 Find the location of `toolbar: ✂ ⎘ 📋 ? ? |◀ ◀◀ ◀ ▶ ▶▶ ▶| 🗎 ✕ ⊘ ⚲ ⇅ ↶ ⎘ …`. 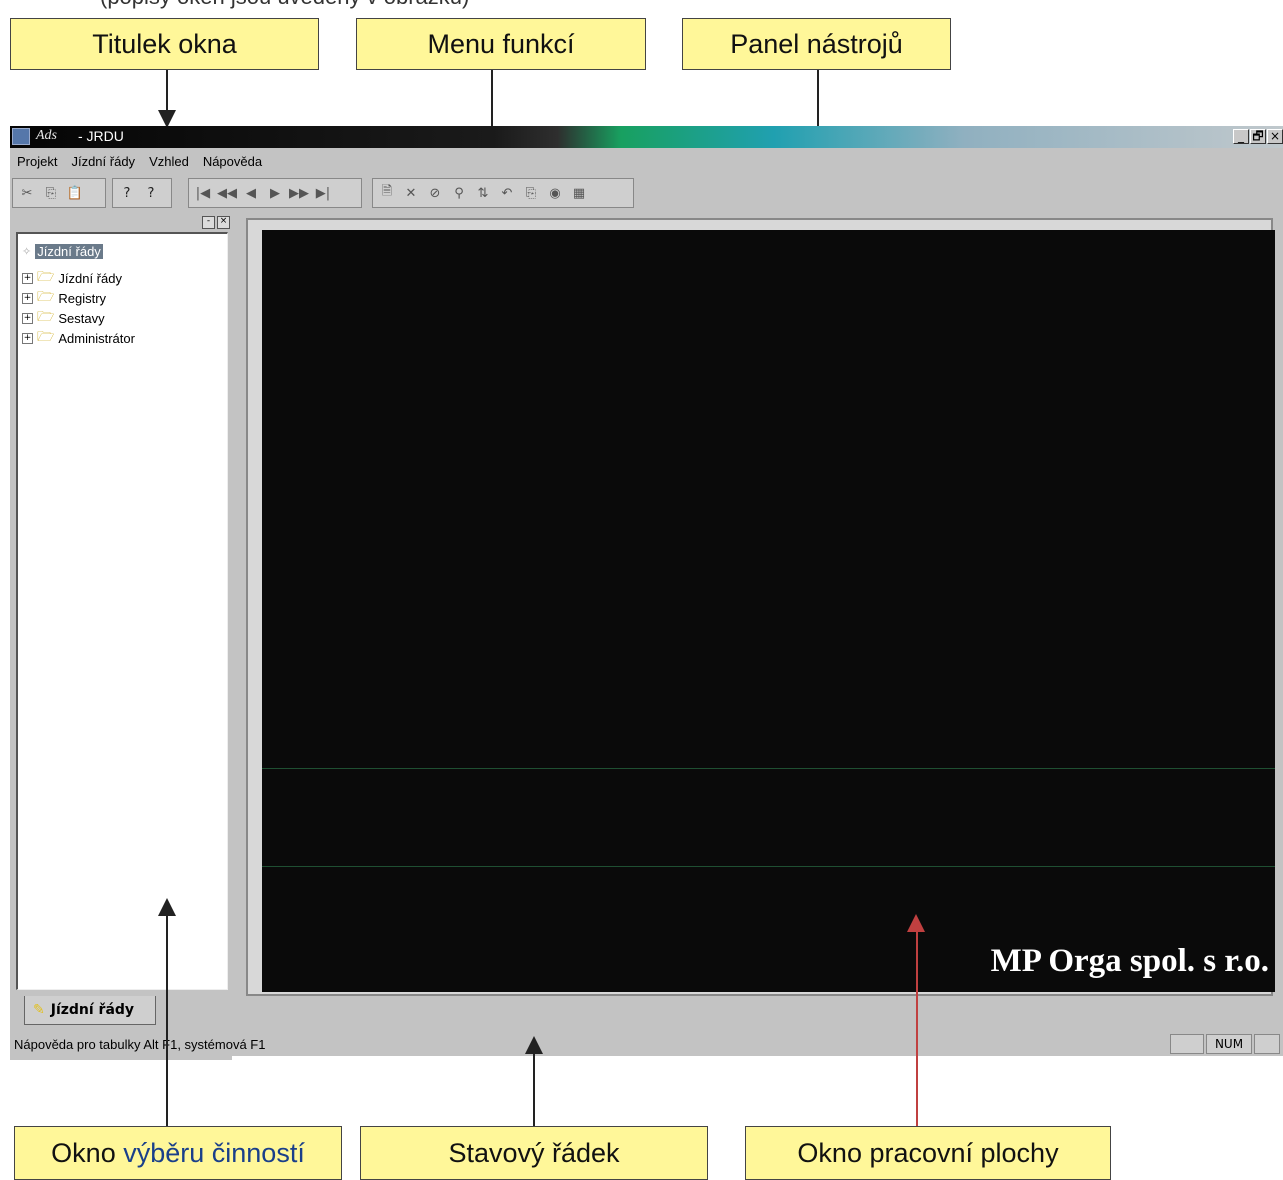

toolbar: ✂ ⎘ 📋 ? ? |◀ ◀◀ ◀ ▶ ▶▶ ▶| 🗎 ✕ ⊘ ⚲ ⇅ ↶ ⎘ … is located at coordinates (647, 194).